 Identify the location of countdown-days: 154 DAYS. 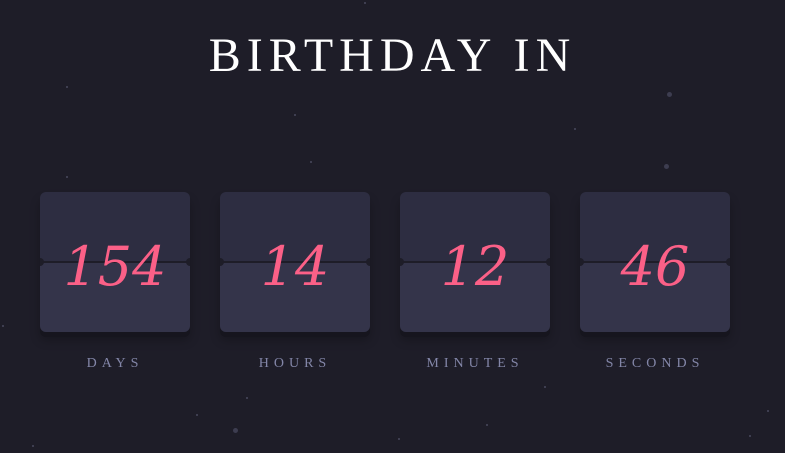
(115, 282).